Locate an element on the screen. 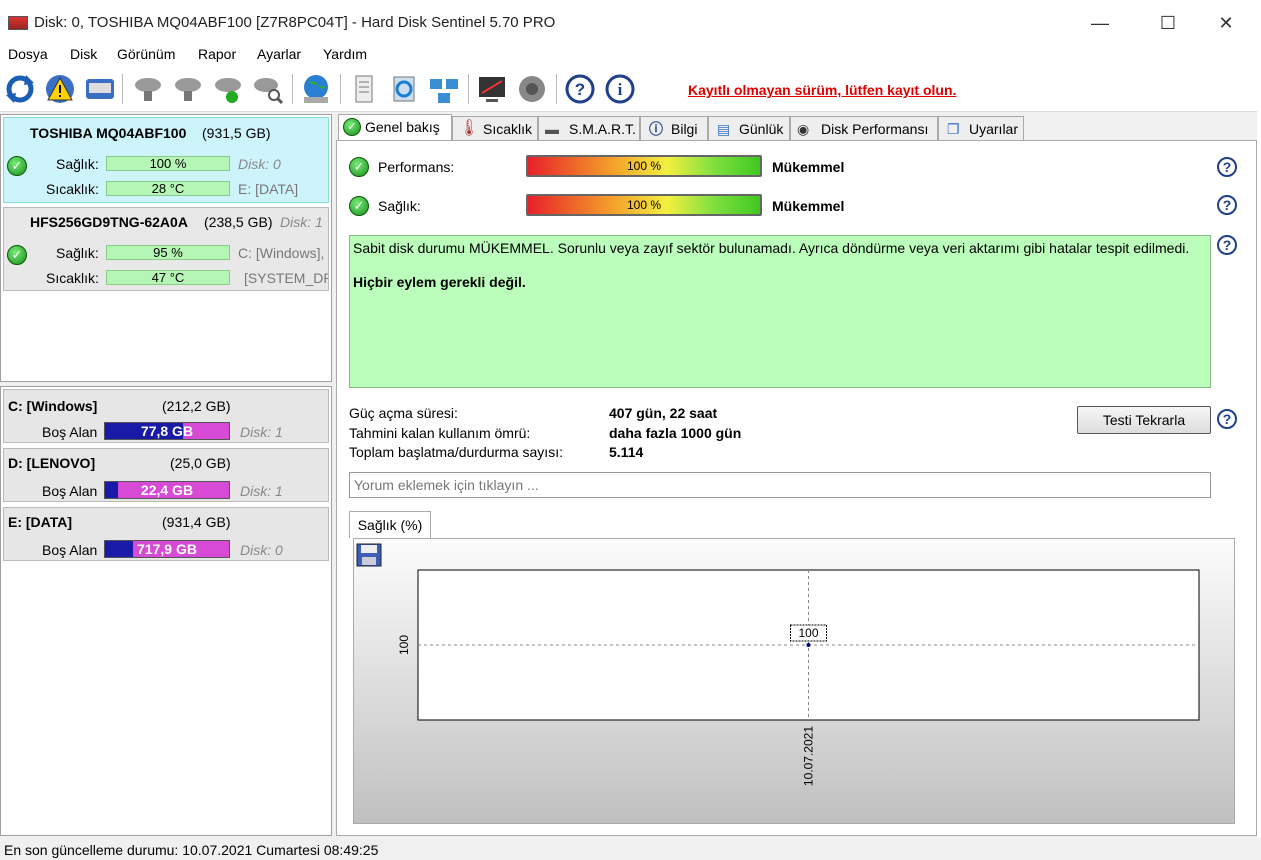 This screenshot has width=1261, height=860. free-space-bar: 77,8 GB is located at coordinates (167, 431).